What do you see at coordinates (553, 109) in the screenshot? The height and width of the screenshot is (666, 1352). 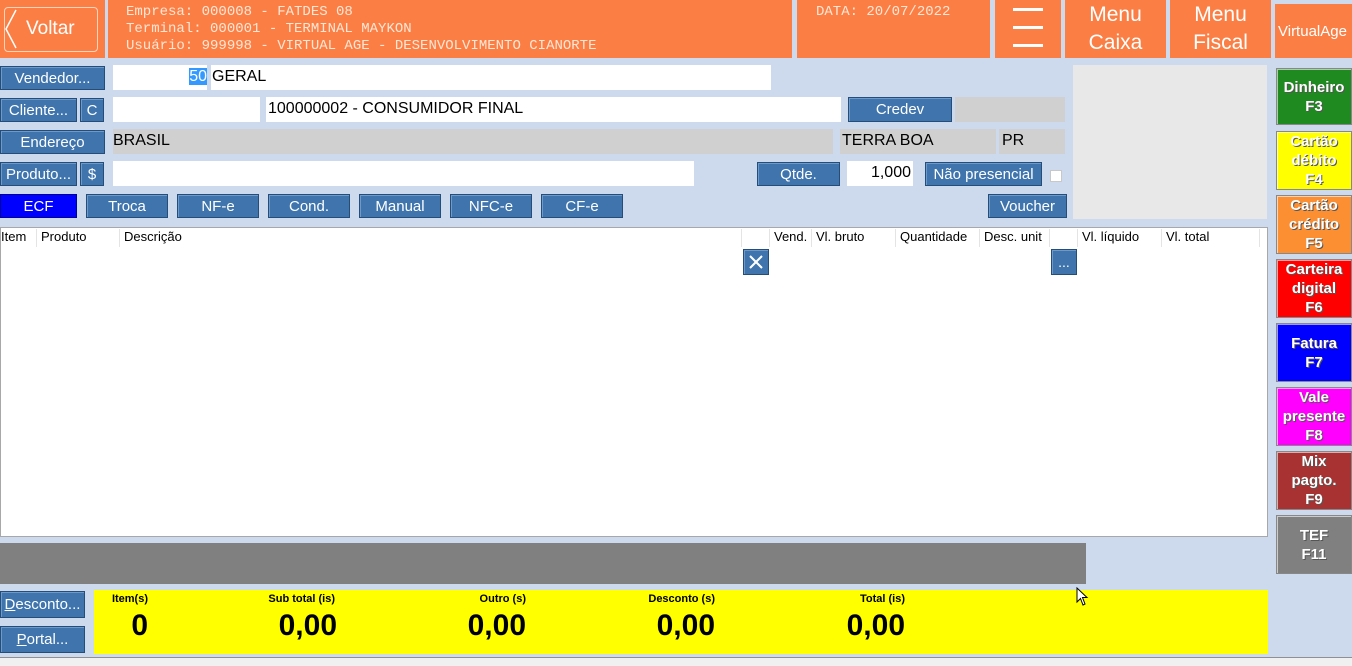 I see `cliente-name-field: 100000002 - CONSUMIDOR FINAL` at bounding box center [553, 109].